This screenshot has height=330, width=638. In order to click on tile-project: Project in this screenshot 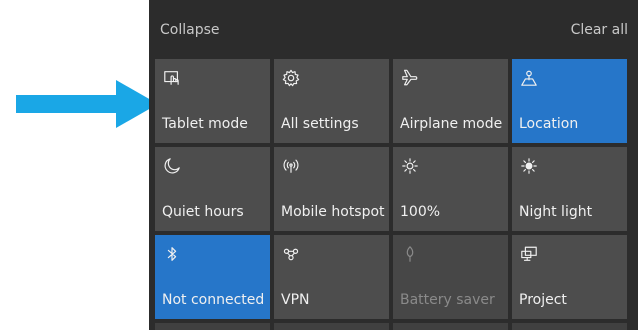, I will do `click(569, 277)`.